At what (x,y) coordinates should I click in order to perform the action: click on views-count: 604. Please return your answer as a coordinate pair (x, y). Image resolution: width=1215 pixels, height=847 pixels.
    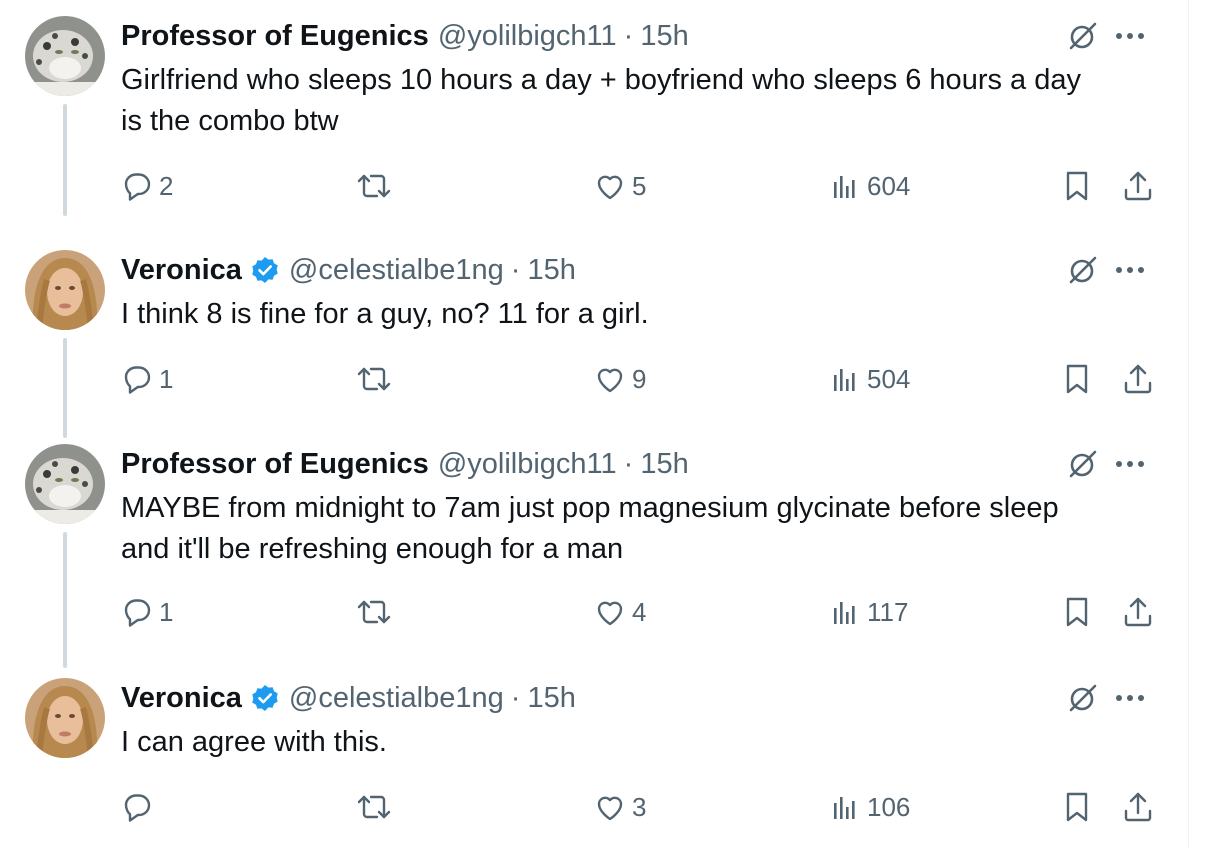
    Looking at the image, I should click on (889, 185).